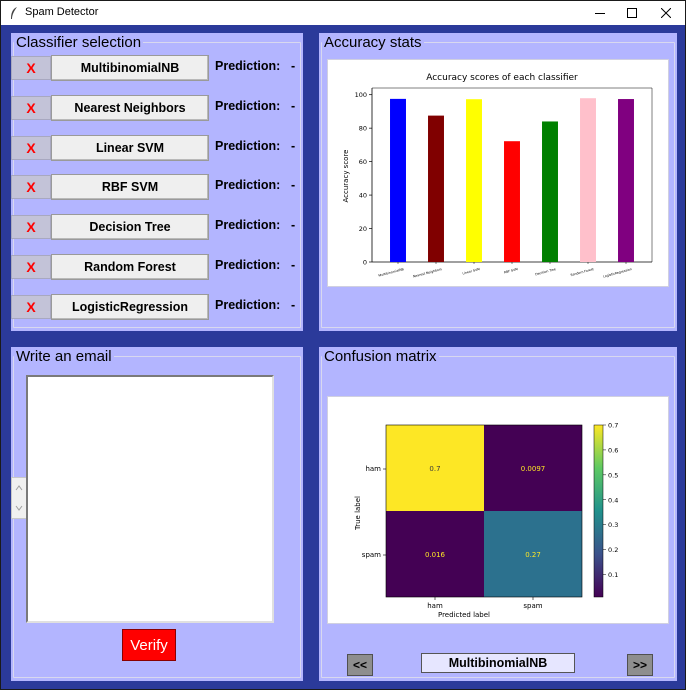  Describe the element at coordinates (435, 606) in the screenshot. I see `x-category-label: ham` at that location.